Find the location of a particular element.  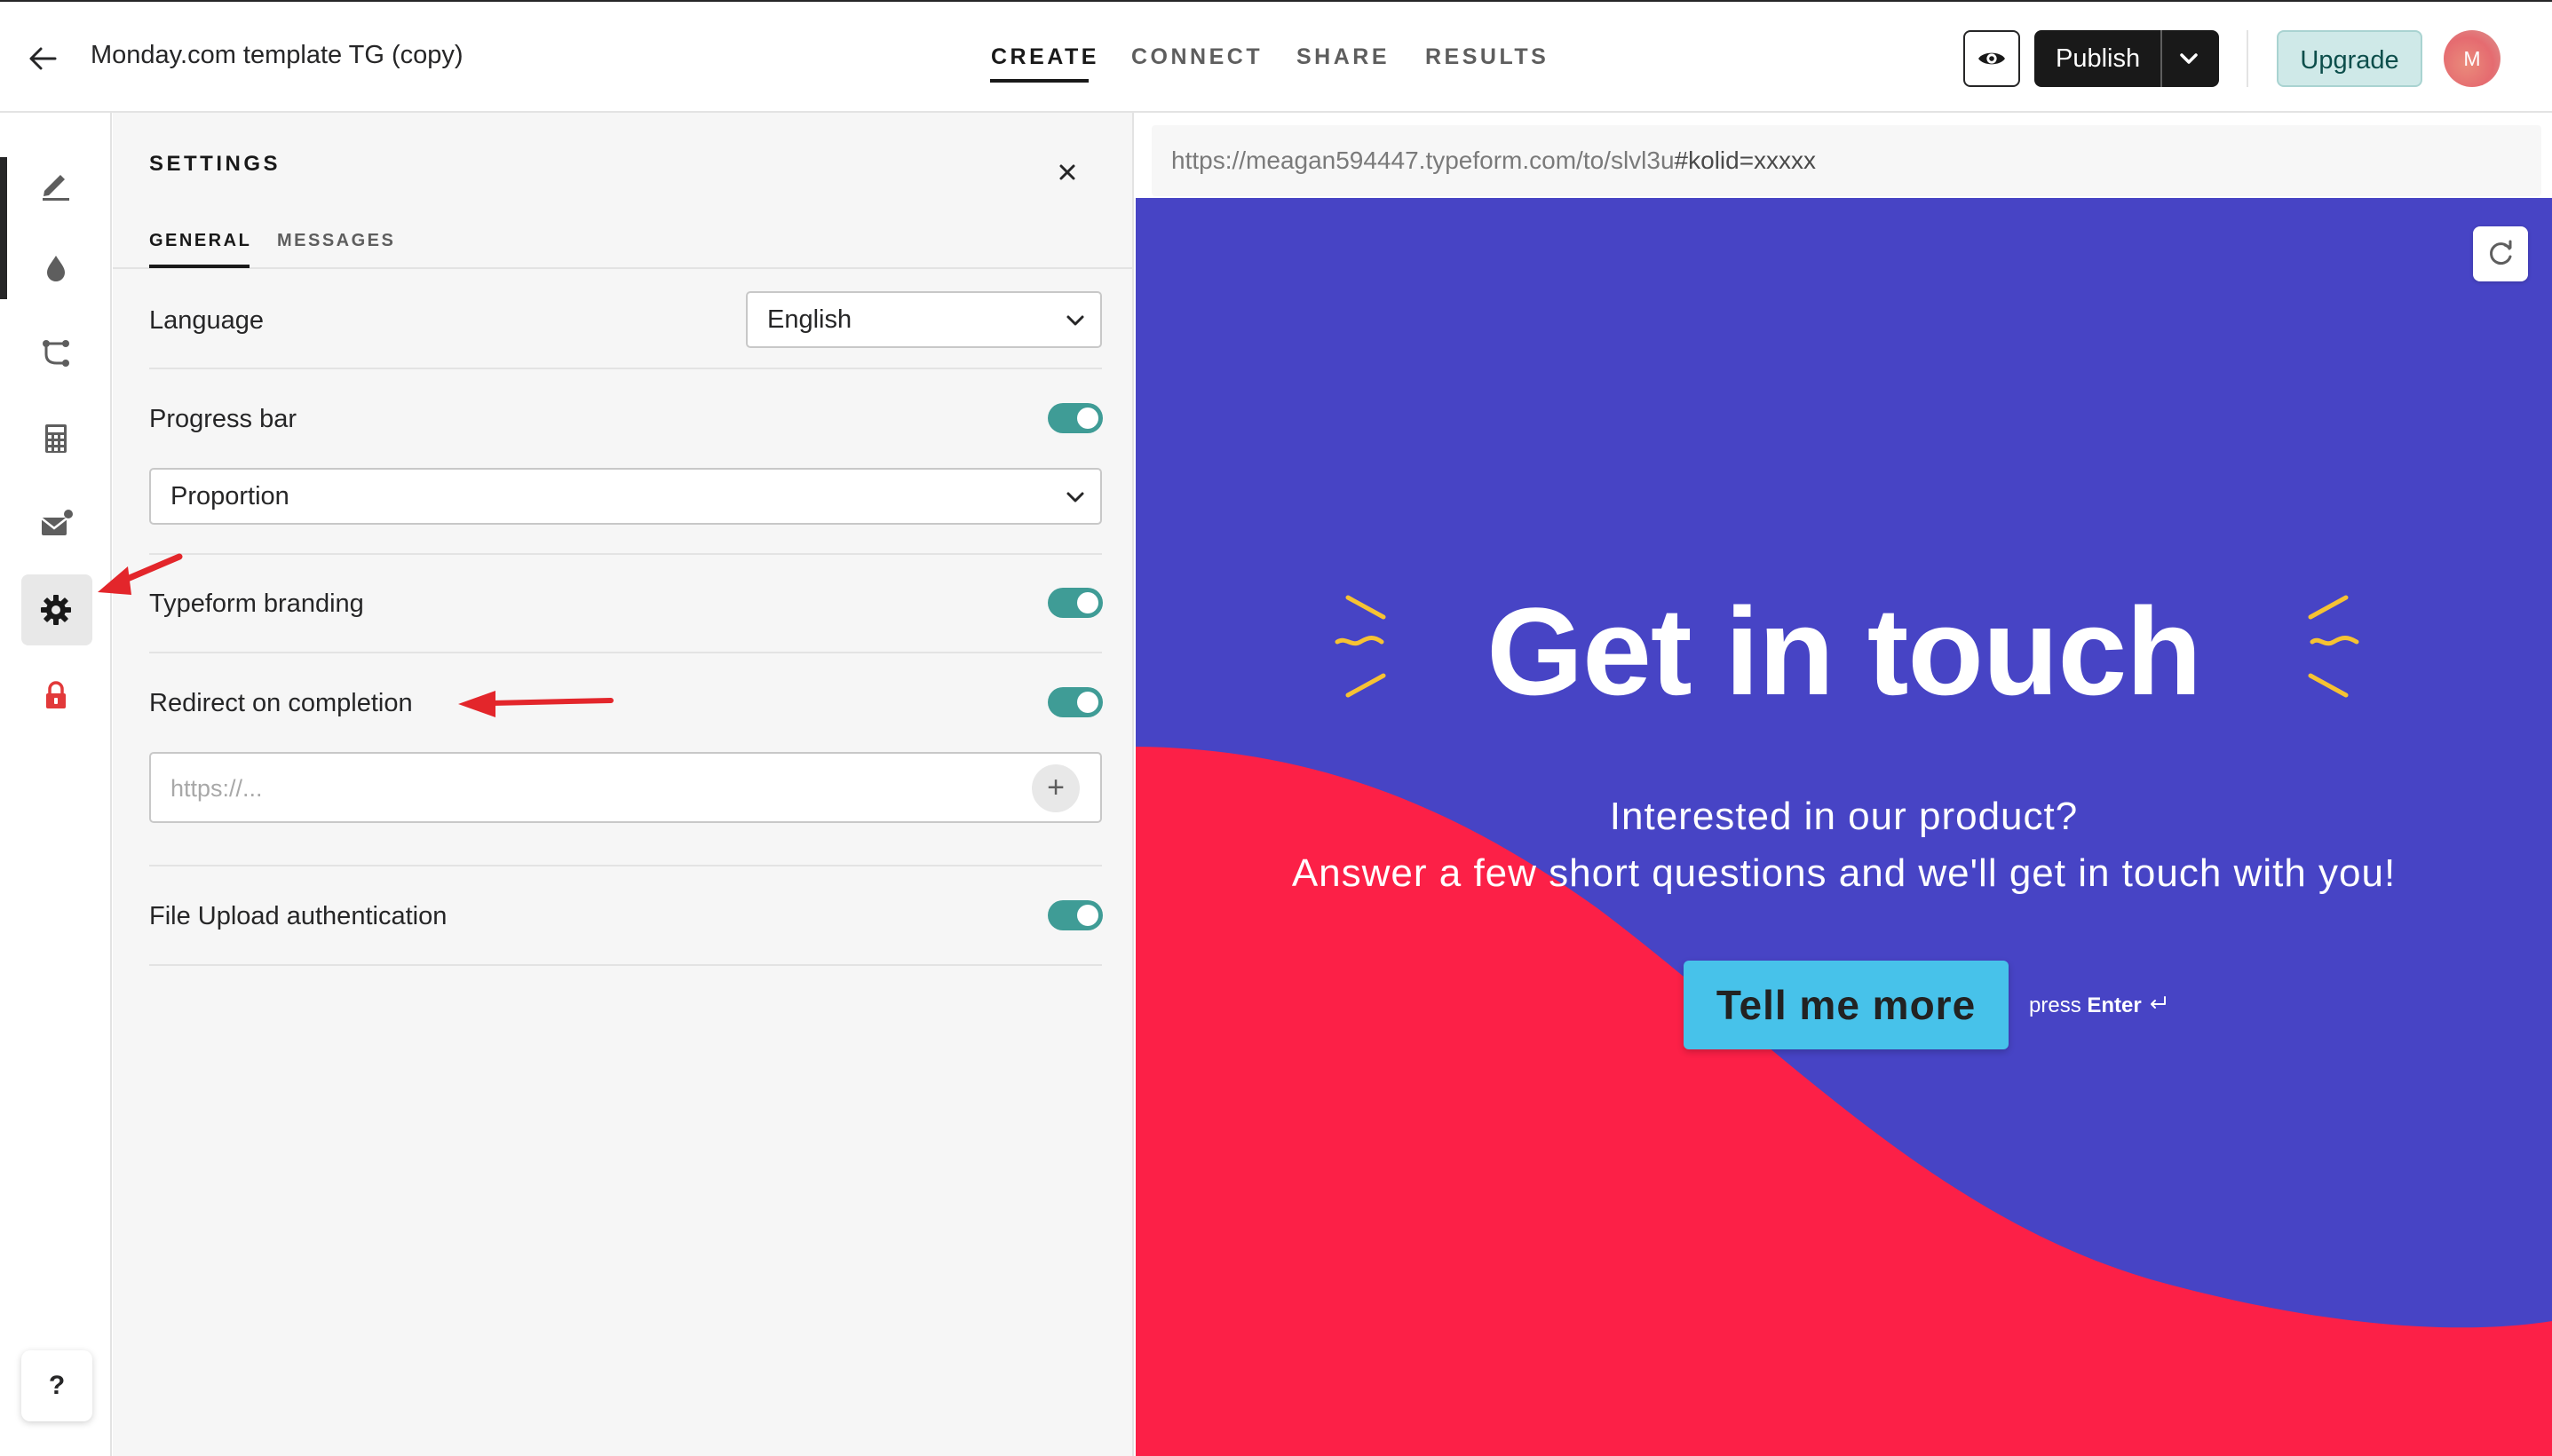

upgrade-label: Upgrade is located at coordinates (2349, 60).